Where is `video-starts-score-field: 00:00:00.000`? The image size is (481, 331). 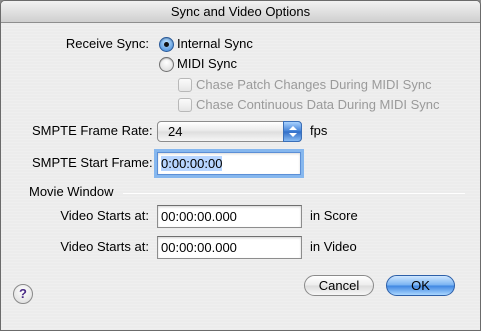 video-starts-score-field: 00:00:00.000 is located at coordinates (229, 216).